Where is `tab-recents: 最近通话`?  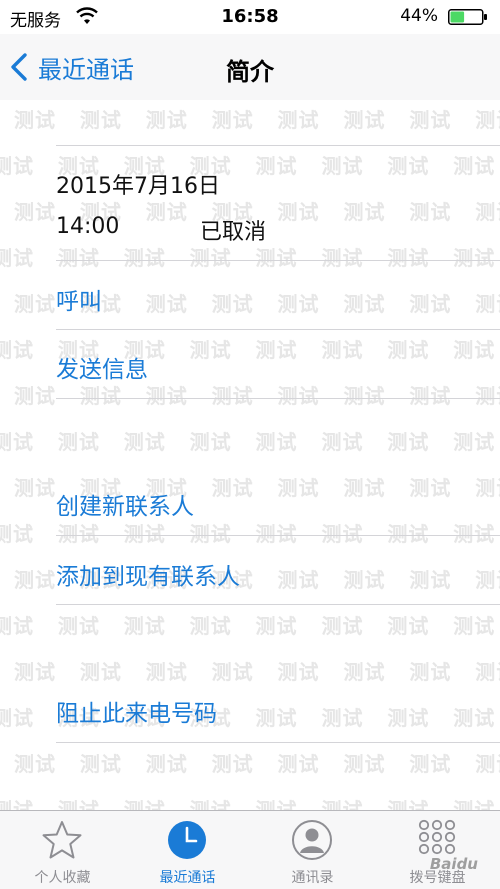
tab-recents: 最近通话 is located at coordinates (187, 850).